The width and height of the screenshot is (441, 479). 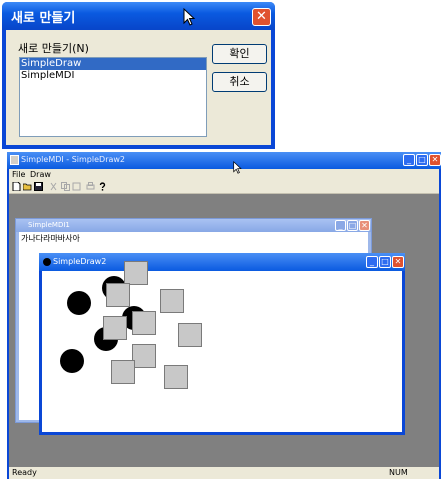 I want to click on child1-minimize-button: _, so click(x=340, y=225).